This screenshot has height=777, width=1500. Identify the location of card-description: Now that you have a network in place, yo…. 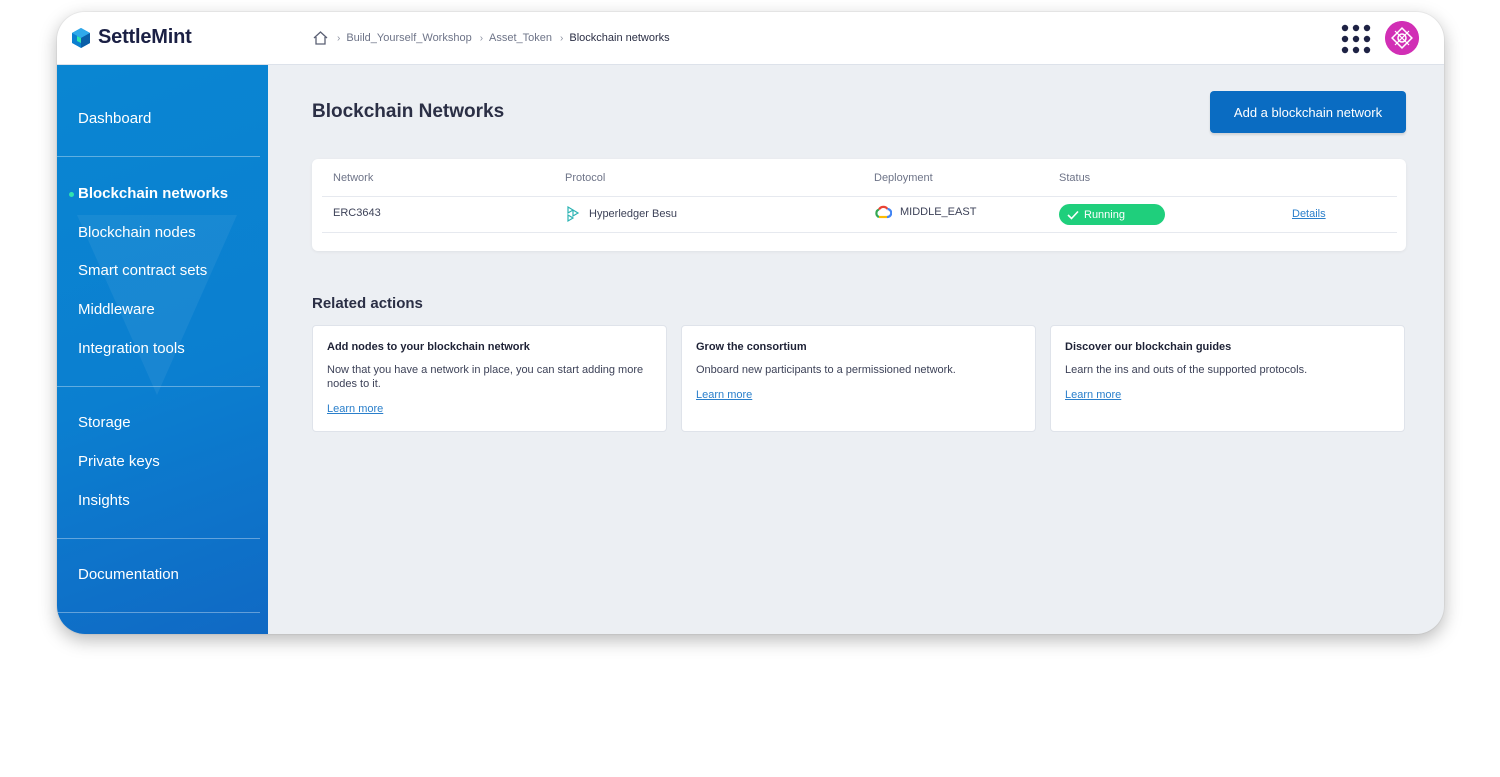
(485, 377).